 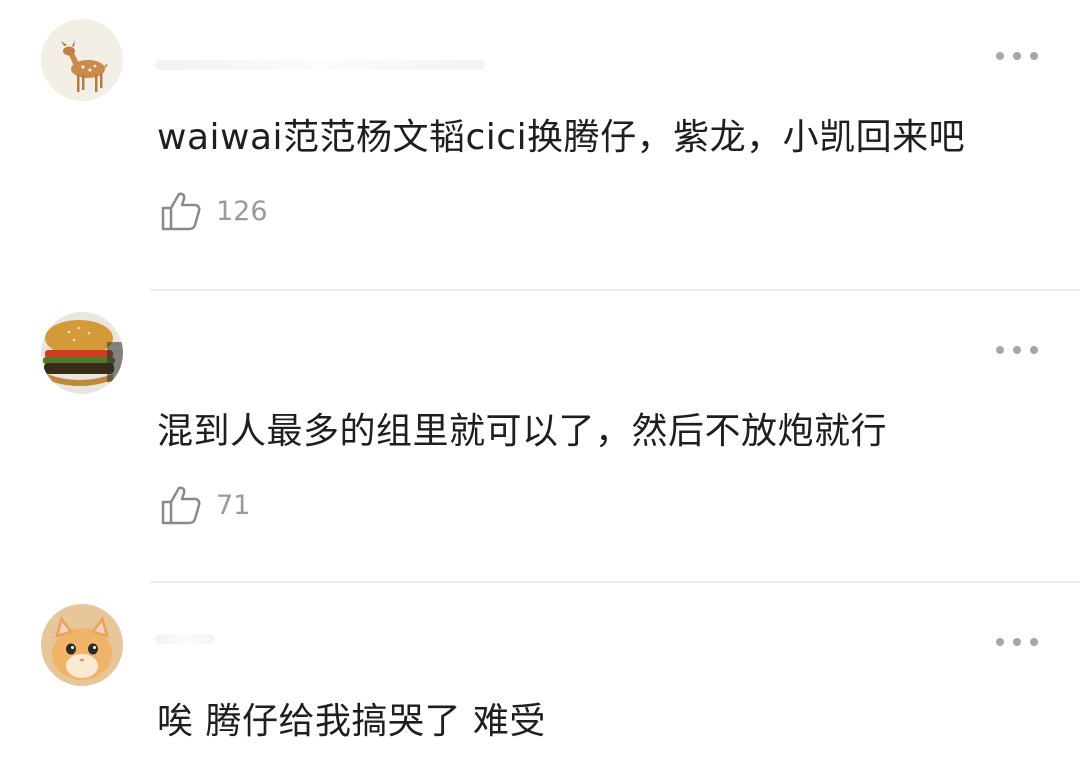 I want to click on like-count: 126, so click(x=242, y=211).